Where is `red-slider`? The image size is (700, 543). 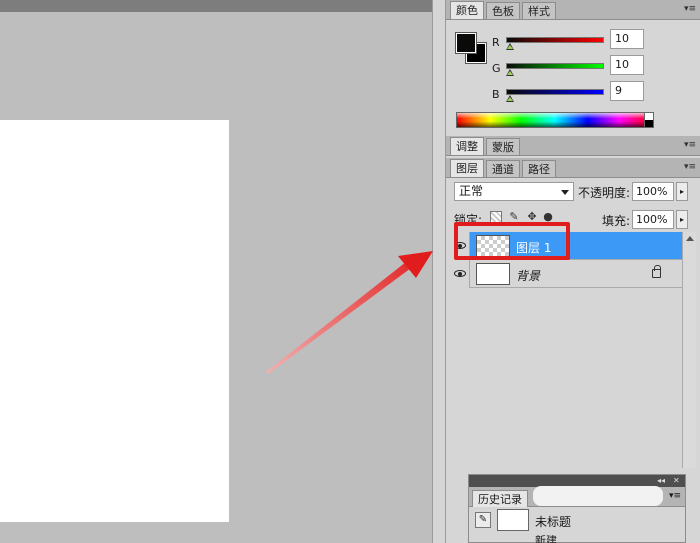
red-slider is located at coordinates (555, 40).